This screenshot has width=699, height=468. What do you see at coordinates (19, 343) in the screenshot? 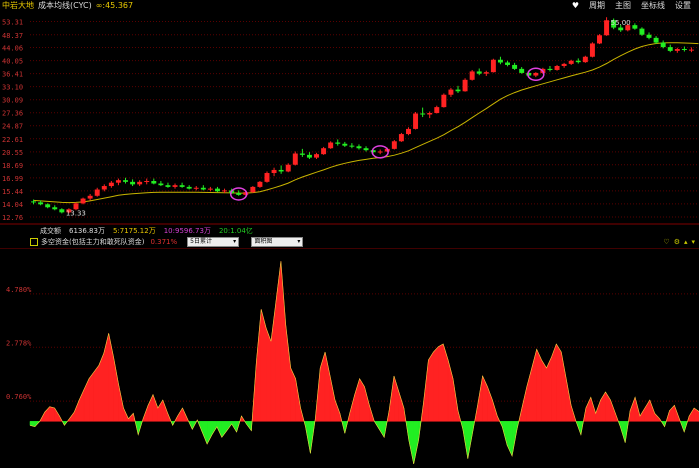
I see `y-tick-label: 2.778%` at bounding box center [19, 343].